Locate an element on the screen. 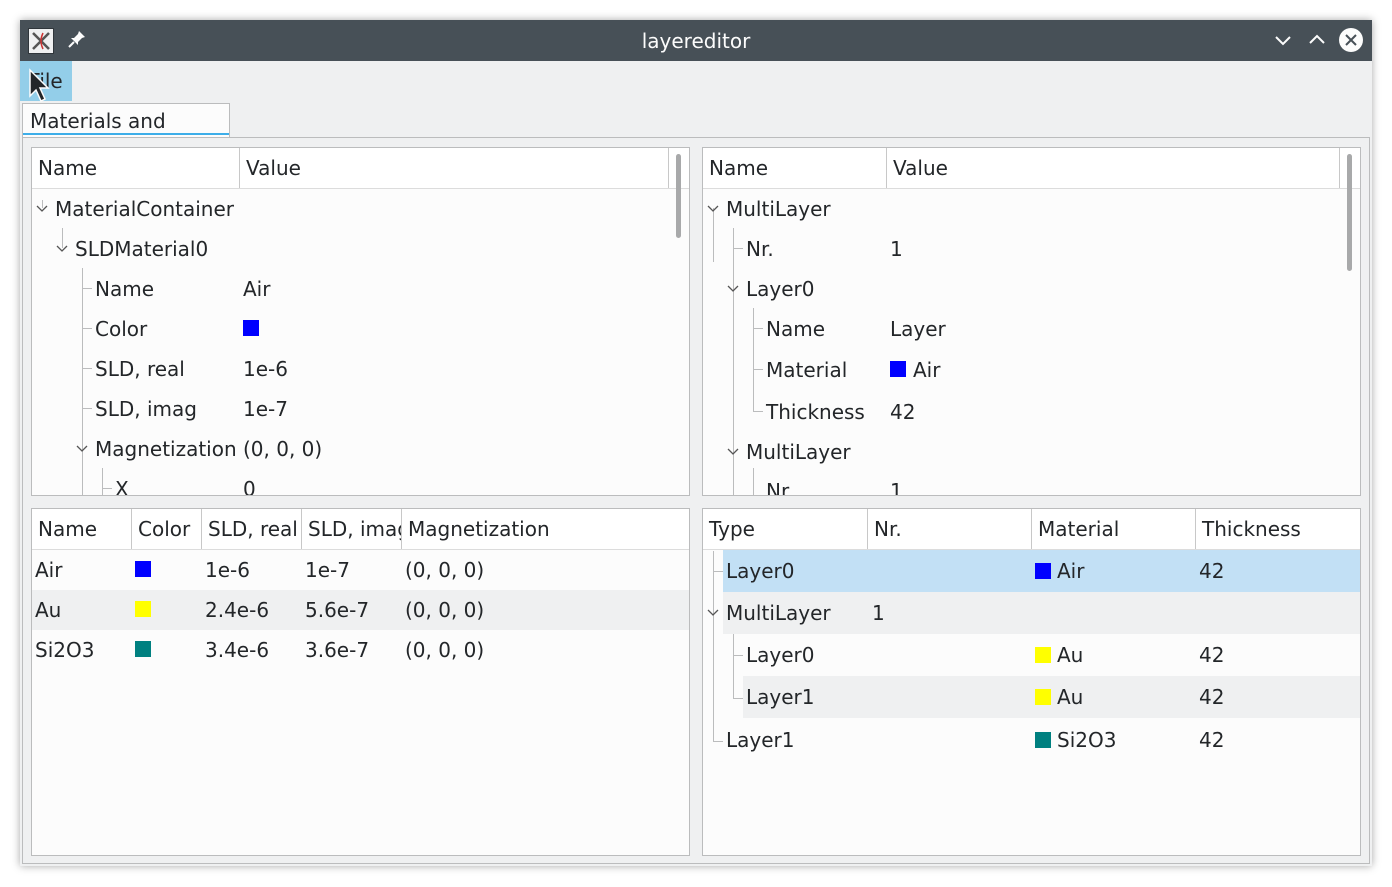 Image resolution: width=1392 pixels, height=887 pixels. title-bar: layereditor is located at coordinates (696, 40).